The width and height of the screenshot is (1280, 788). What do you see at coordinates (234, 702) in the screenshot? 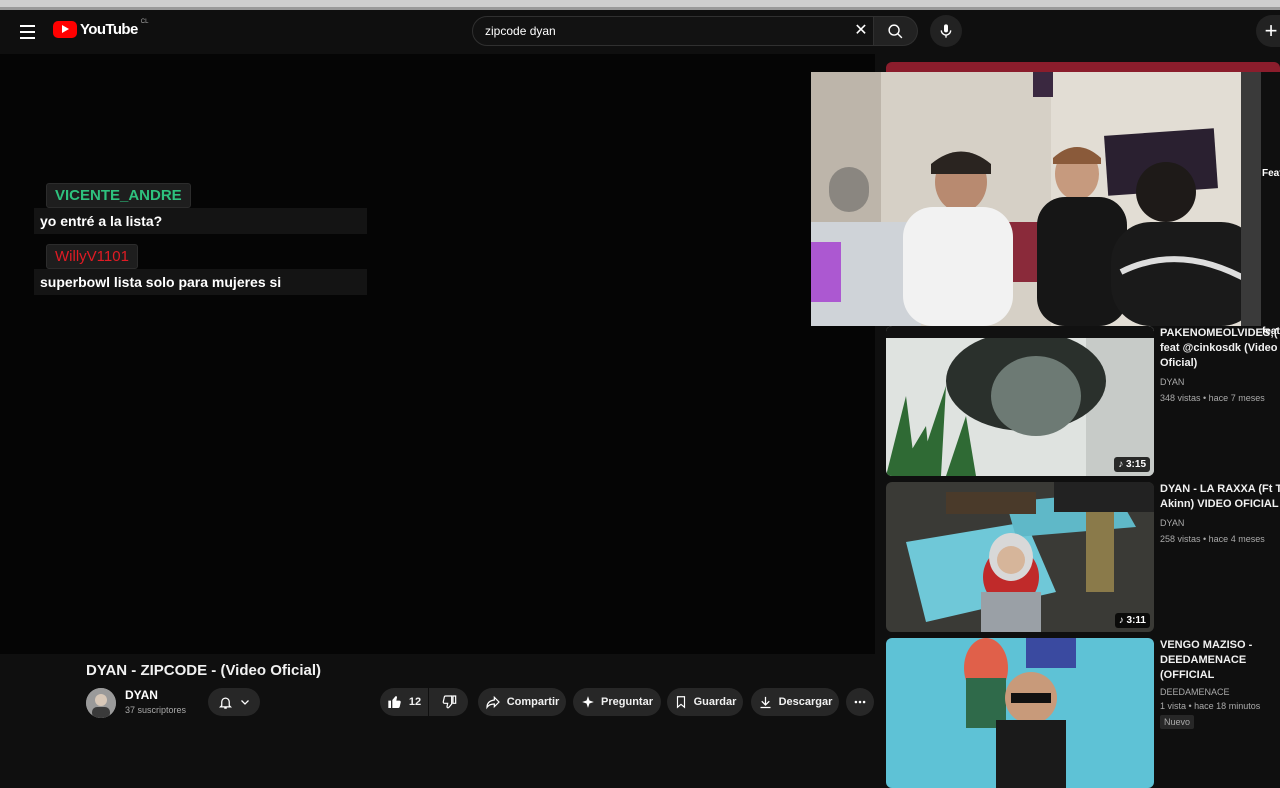
I see `notifications-button` at bounding box center [234, 702].